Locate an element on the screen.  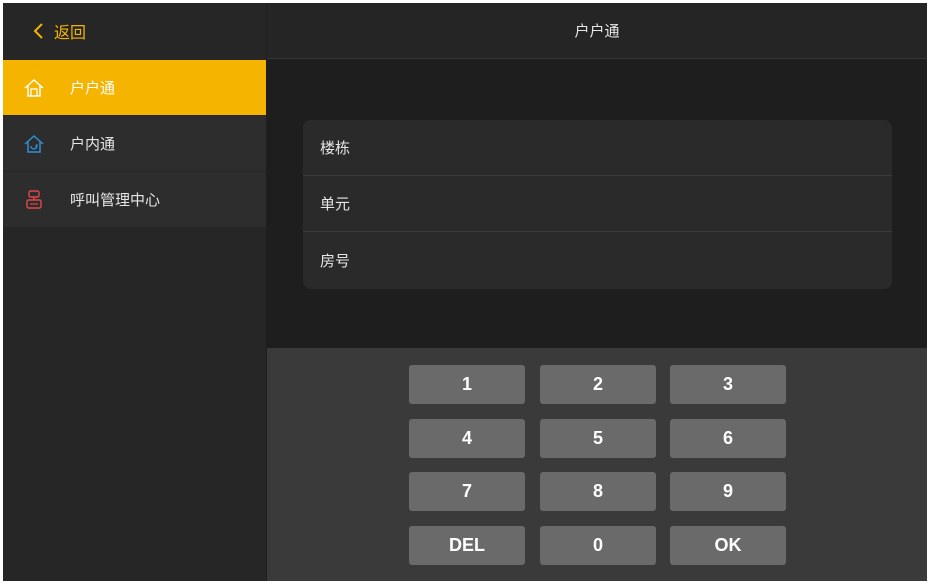
key-1: 1 is located at coordinates (467, 384).